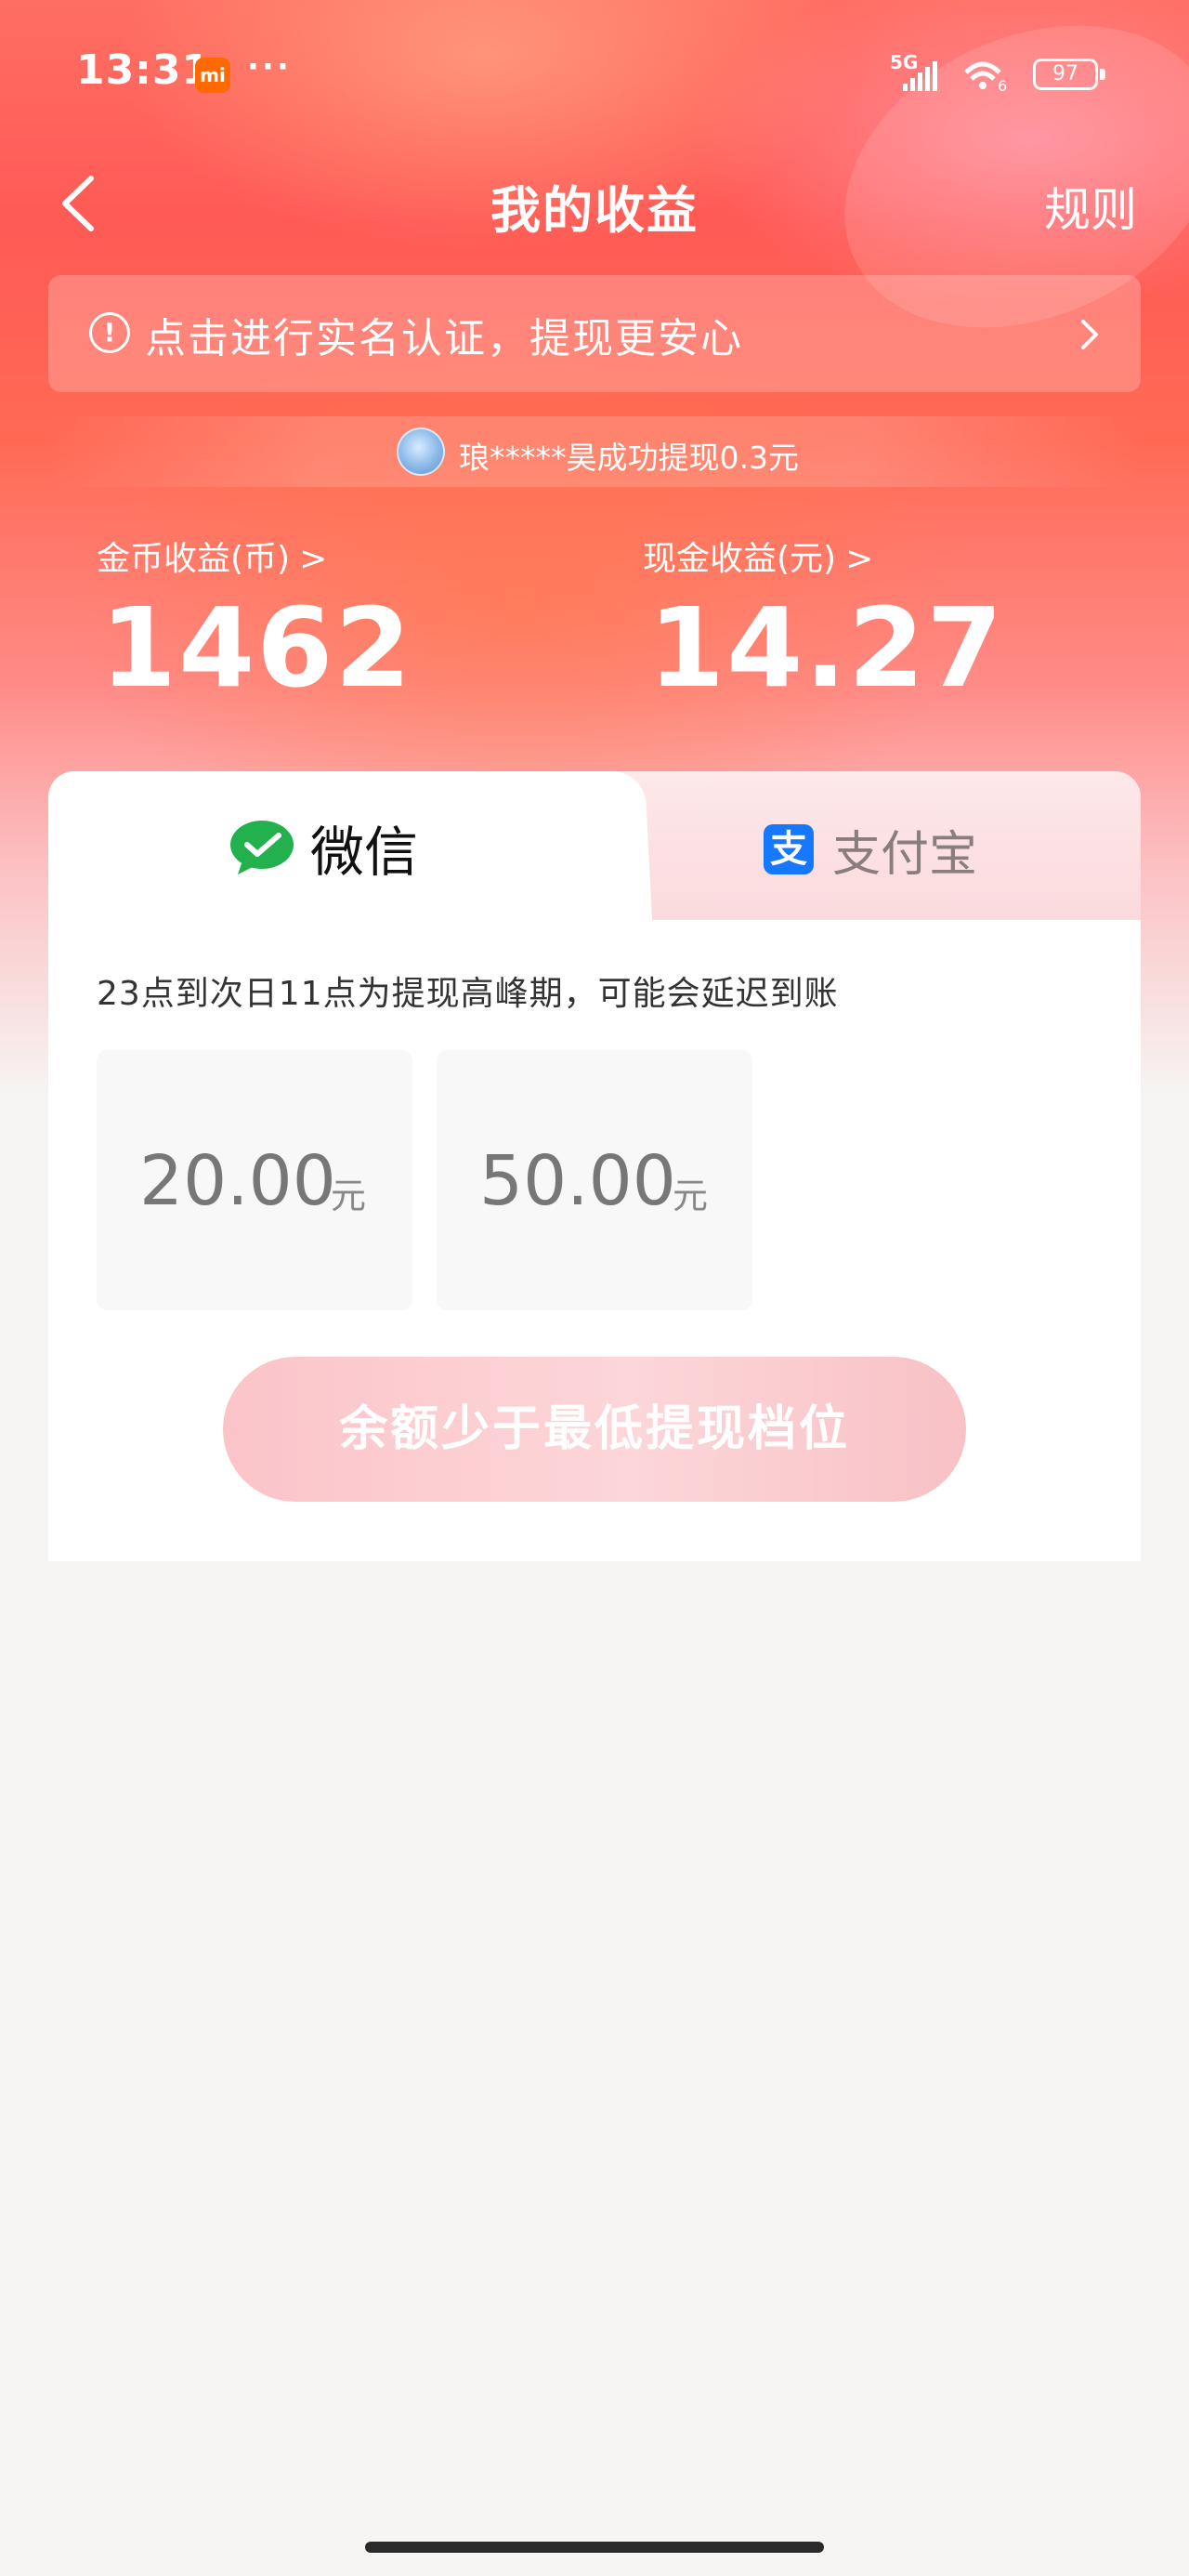 Image resolution: width=1189 pixels, height=2576 pixels. I want to click on amount-value: 50.00, so click(577, 1181).